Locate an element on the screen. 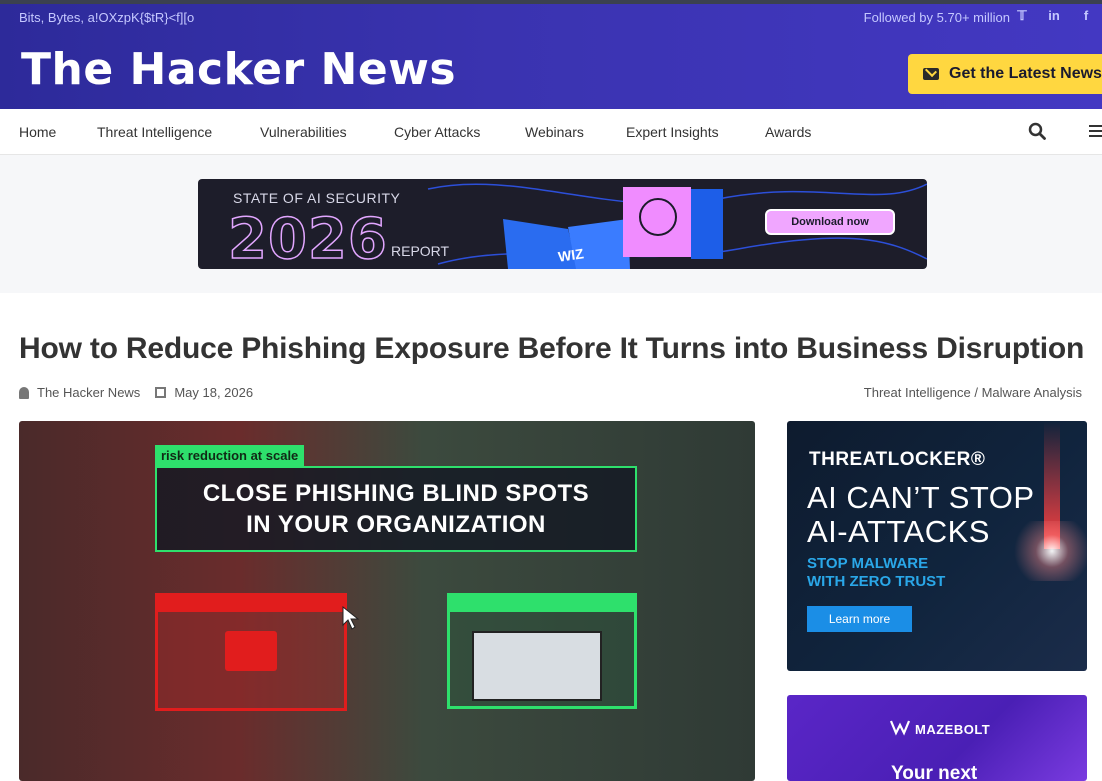 The image size is (1102, 781). mazebolt-logo: MAZEBOLT is located at coordinates (953, 729).